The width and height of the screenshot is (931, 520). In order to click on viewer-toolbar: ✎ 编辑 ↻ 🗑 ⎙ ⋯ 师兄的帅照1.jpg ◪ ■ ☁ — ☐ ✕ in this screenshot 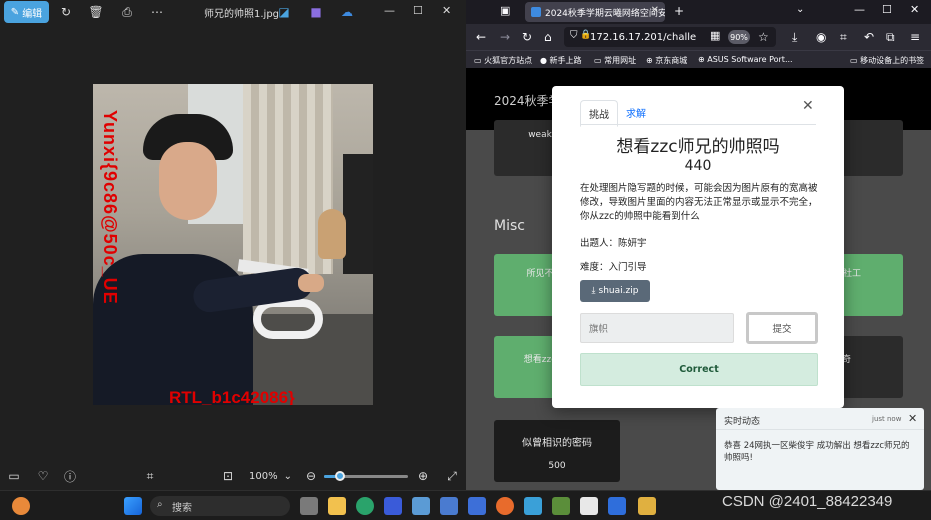, I will do `click(233, 13)`.